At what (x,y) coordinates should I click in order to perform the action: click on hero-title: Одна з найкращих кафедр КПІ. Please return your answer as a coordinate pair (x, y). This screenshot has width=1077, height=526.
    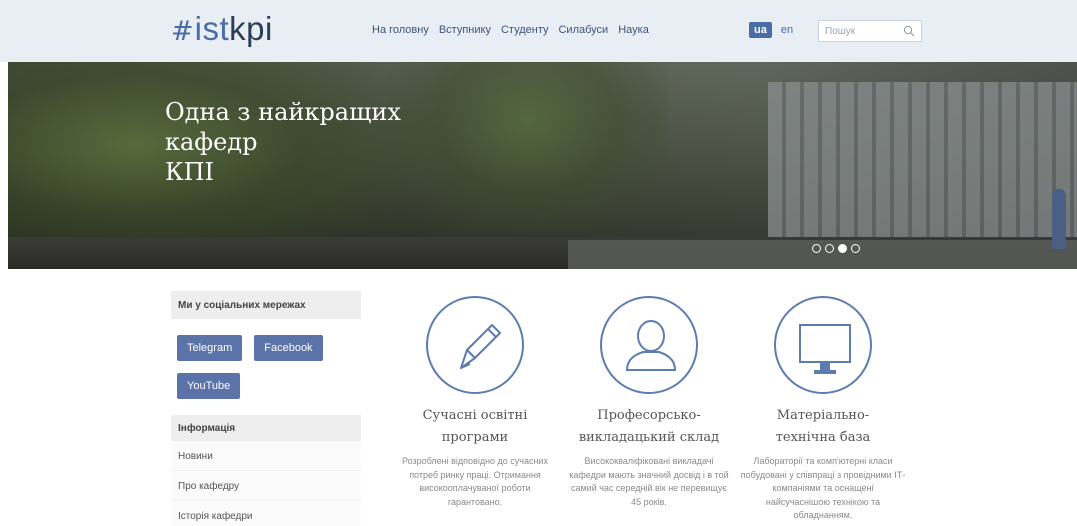
    Looking at the image, I should click on (325, 142).